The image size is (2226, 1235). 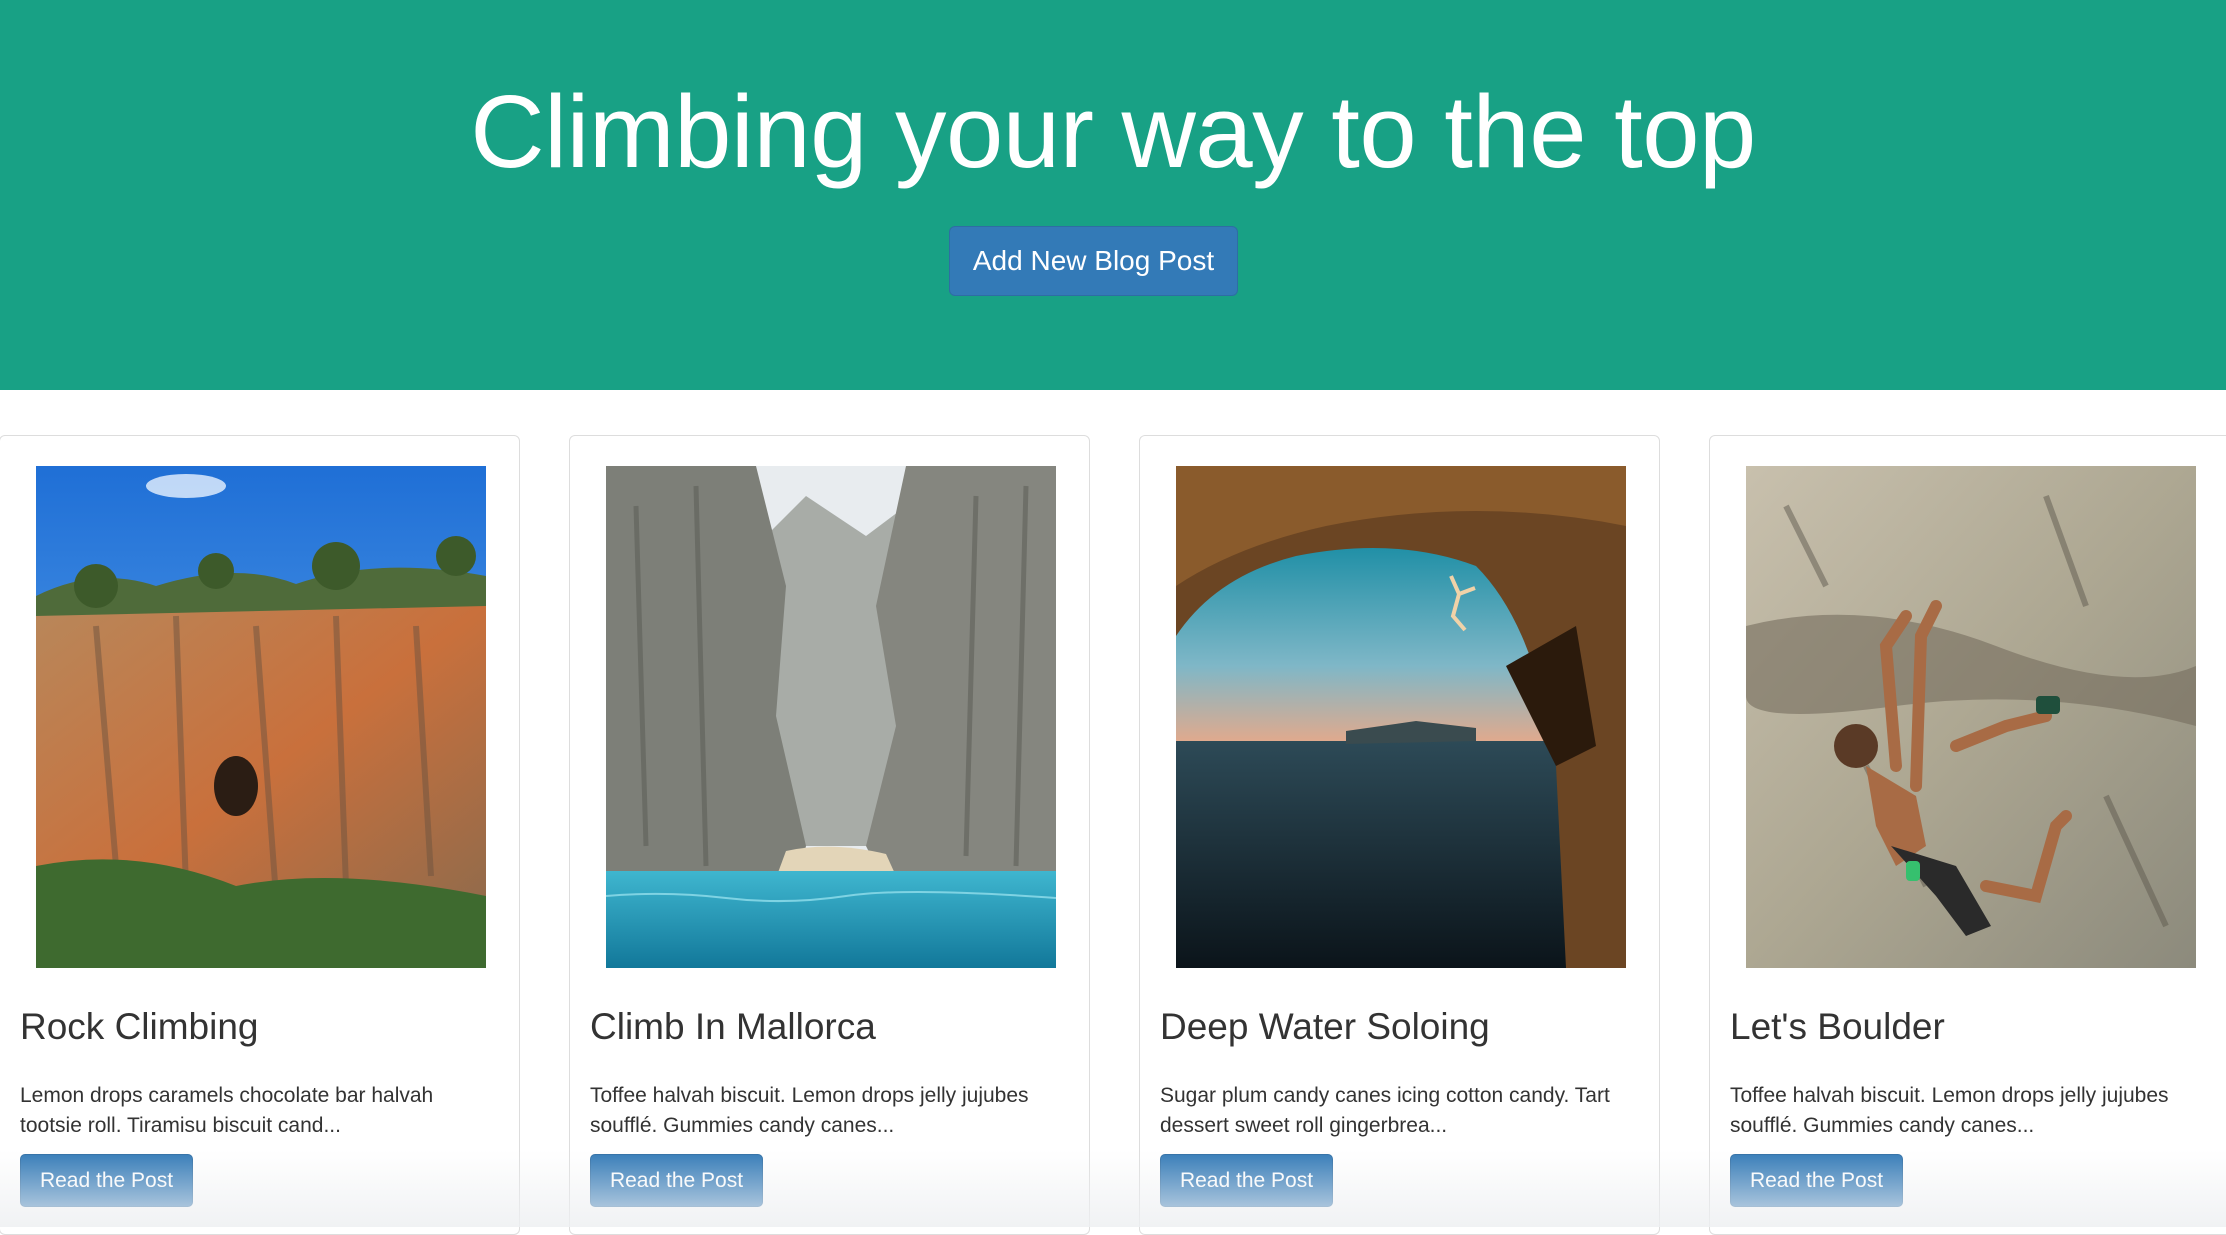 What do you see at coordinates (1401, 717) in the screenshot?
I see `post-image-sea-cave-climber` at bounding box center [1401, 717].